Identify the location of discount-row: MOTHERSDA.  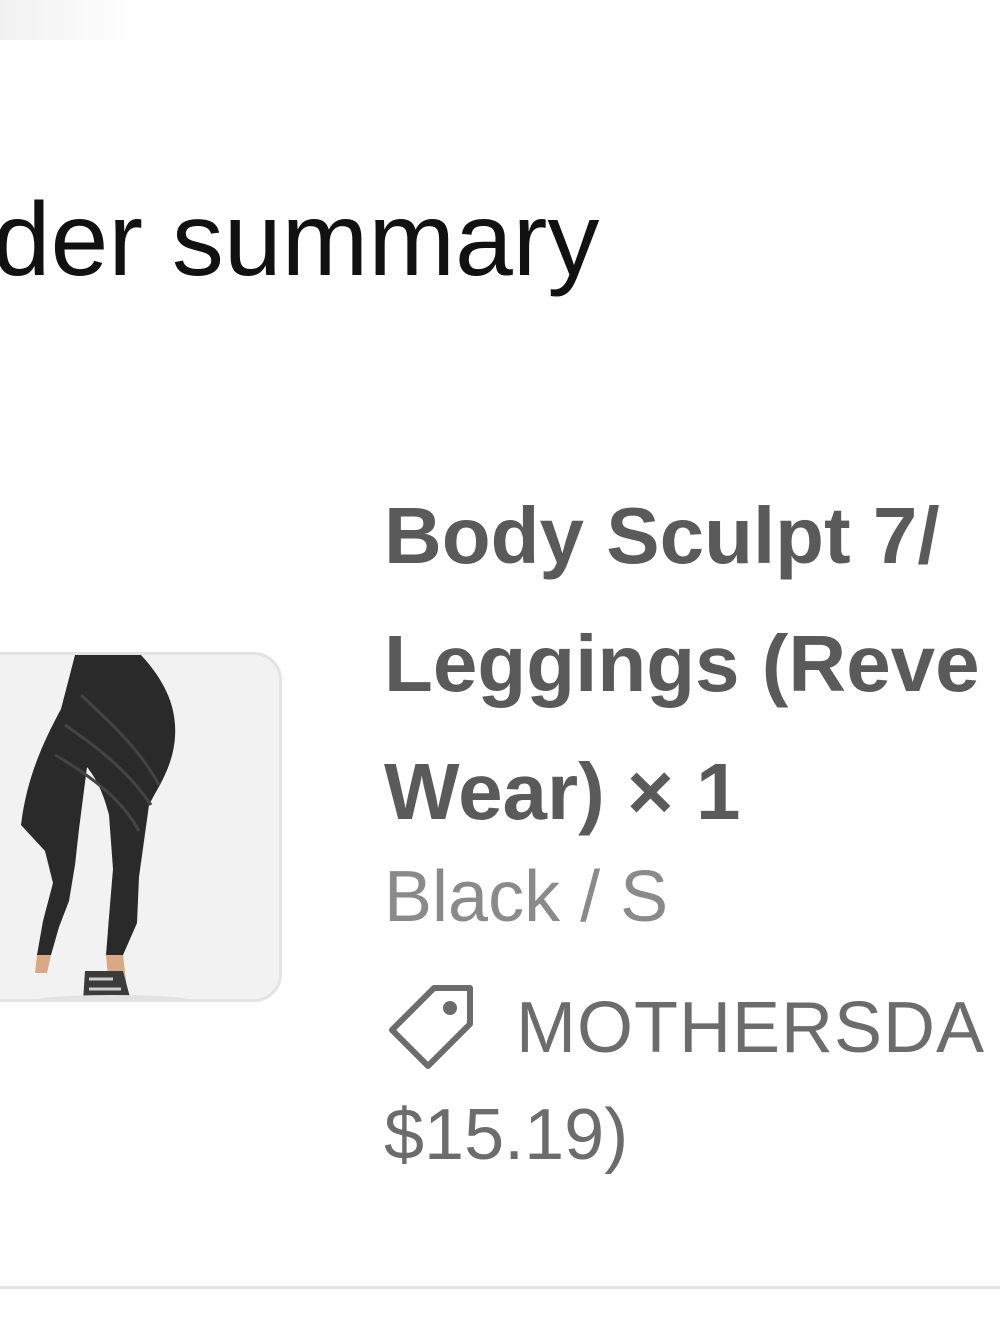
(684, 1028).